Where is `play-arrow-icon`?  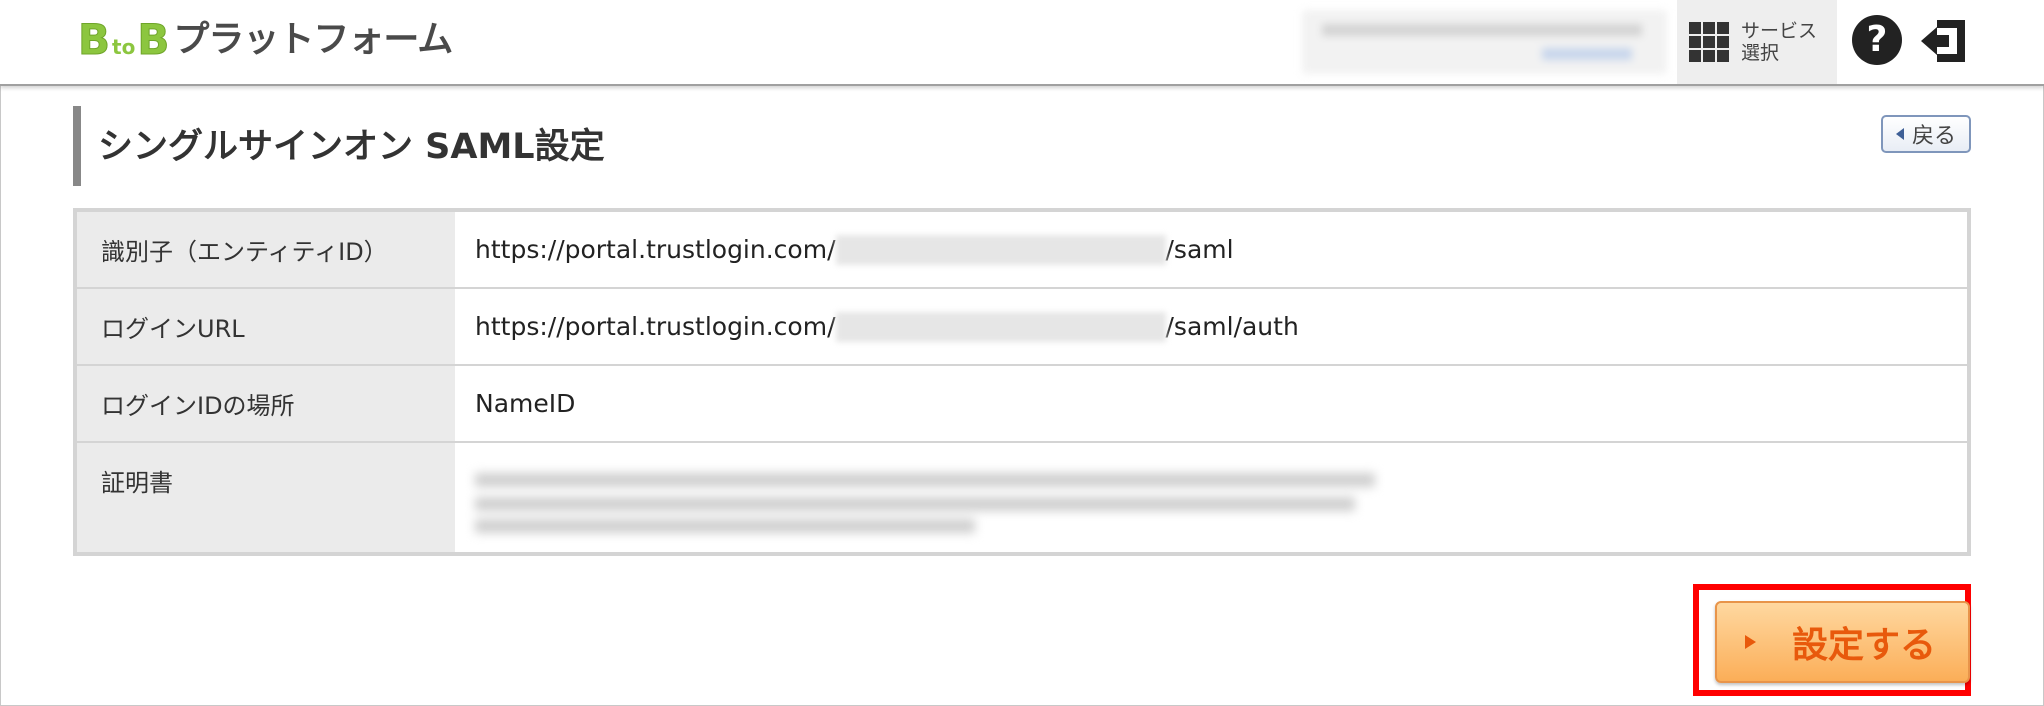 play-arrow-icon is located at coordinates (1750, 642).